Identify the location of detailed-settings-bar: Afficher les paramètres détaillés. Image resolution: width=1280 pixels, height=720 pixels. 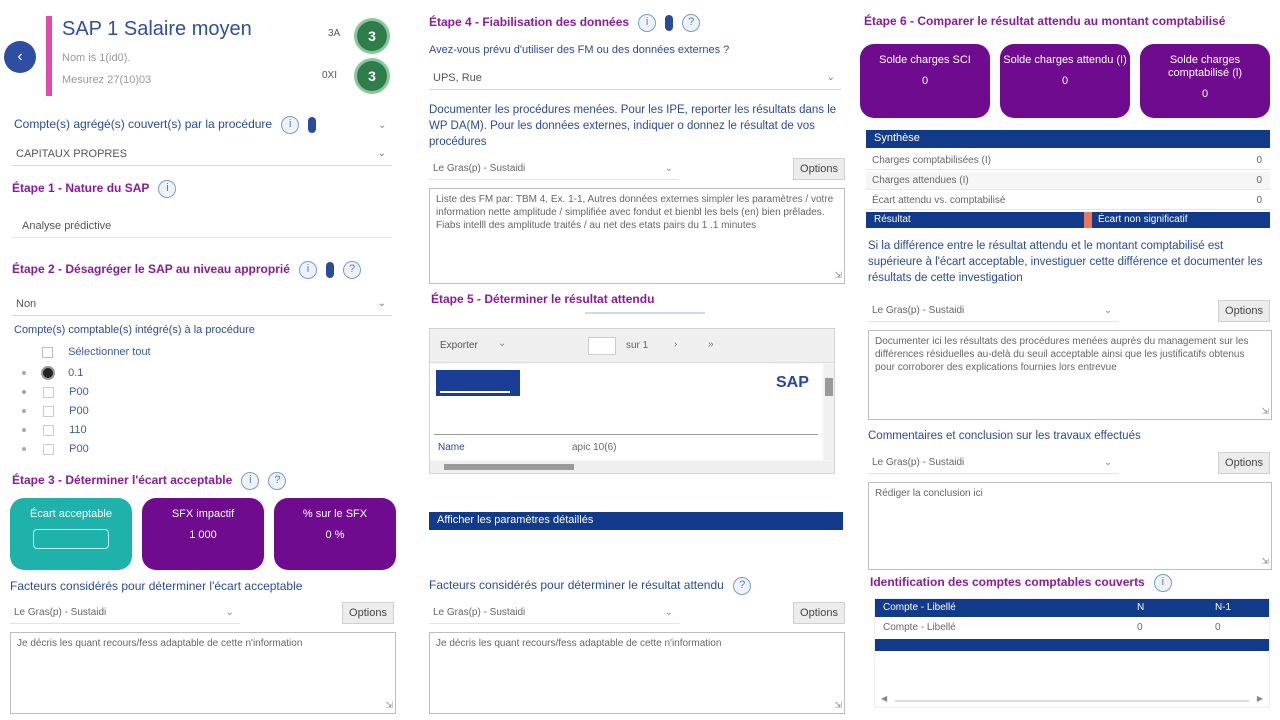
(636, 521).